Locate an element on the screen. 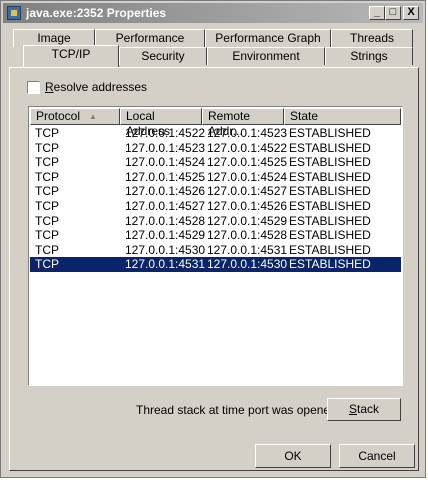 Image resolution: width=428 pixels, height=480 pixels. column-header-protocol: Protocol ▲ is located at coordinates (75, 116).